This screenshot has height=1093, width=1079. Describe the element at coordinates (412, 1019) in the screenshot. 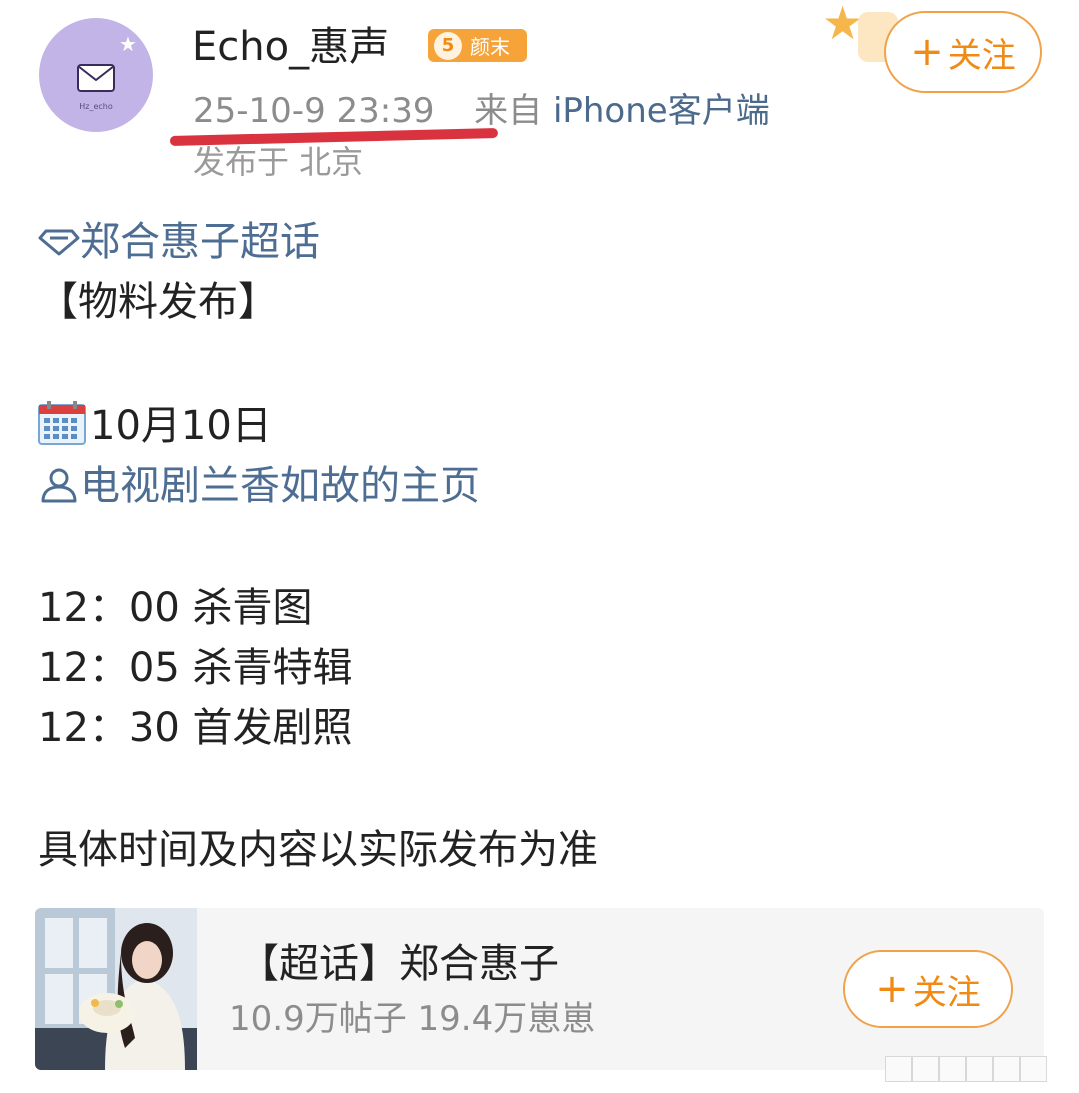

I see `topic-stats: 10.9万帖子 19.4万崽崽` at that location.